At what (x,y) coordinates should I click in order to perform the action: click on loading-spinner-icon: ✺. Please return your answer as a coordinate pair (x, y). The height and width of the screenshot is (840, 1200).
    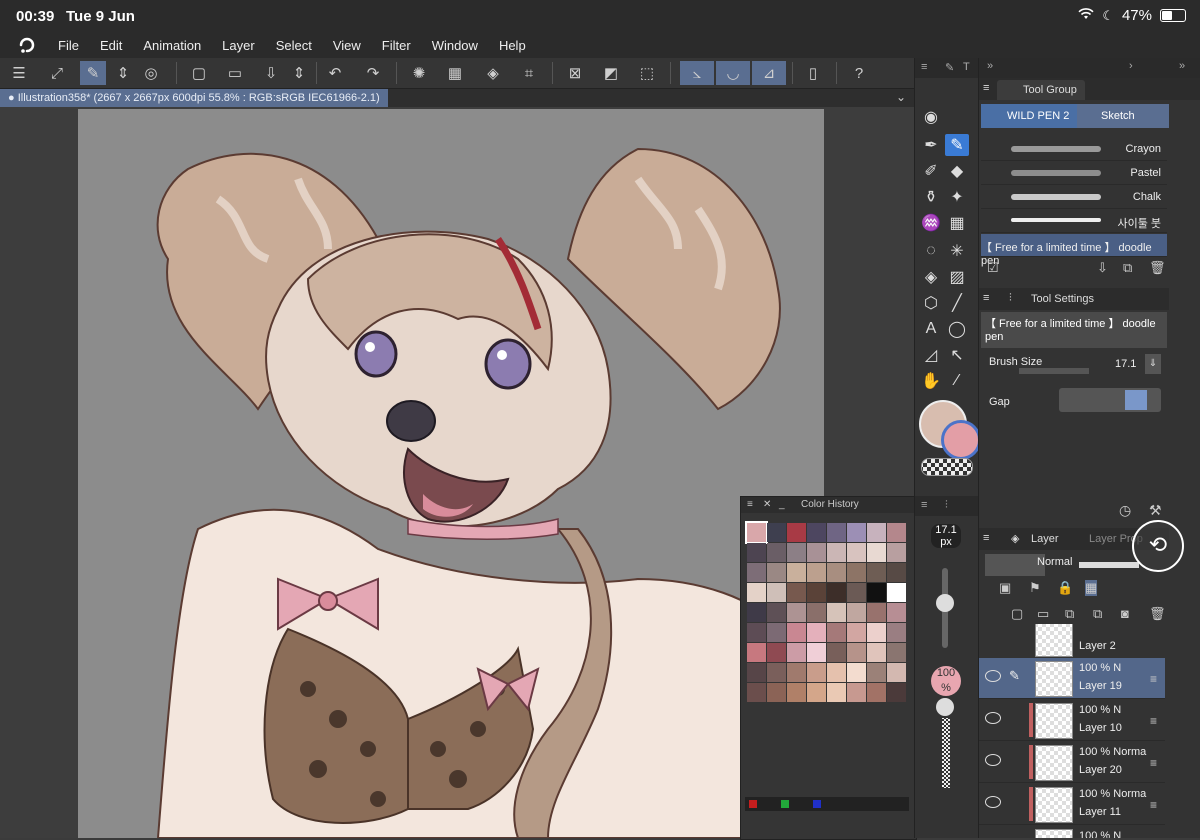
    Looking at the image, I should click on (419, 73).